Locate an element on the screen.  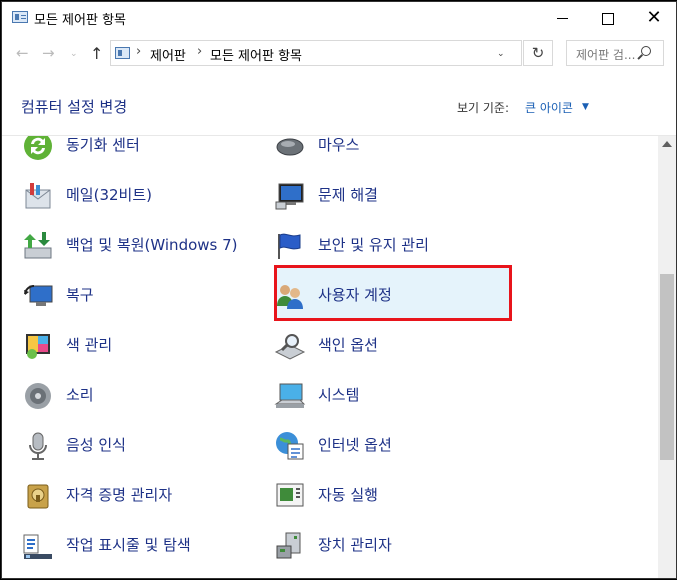
item-label: 소리 is located at coordinates (80, 395).